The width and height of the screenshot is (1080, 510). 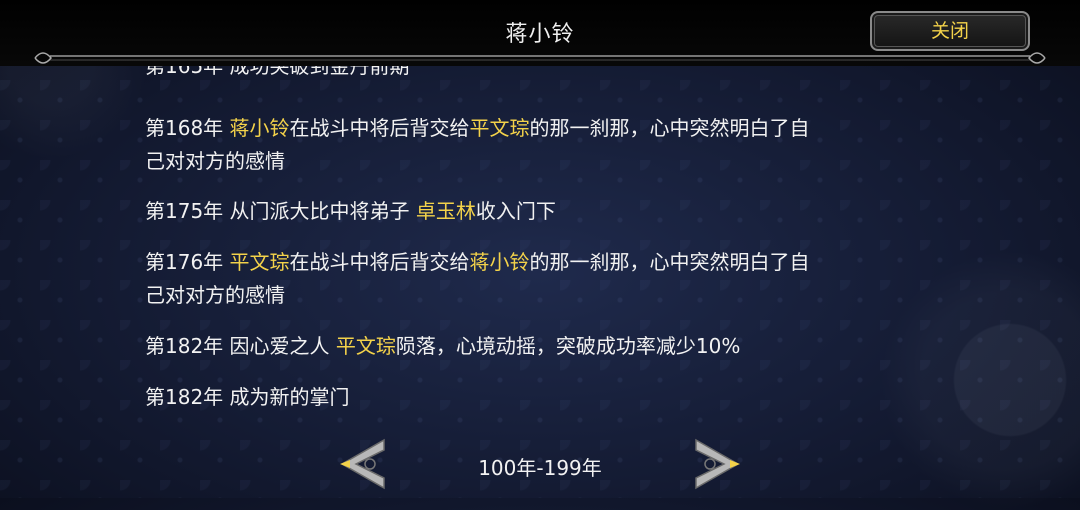 I want to click on prev-page-arrow, so click(x=362, y=464).